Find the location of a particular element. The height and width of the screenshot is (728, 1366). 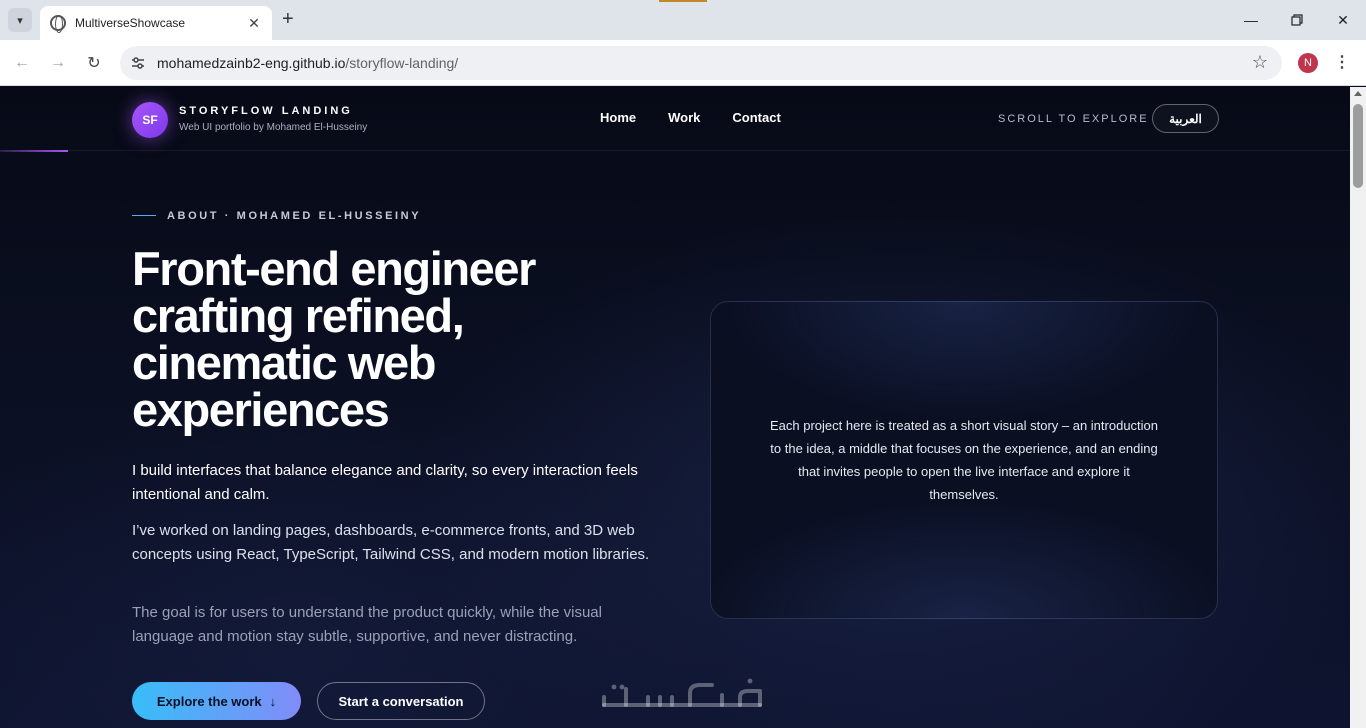

nav-work: Work is located at coordinates (684, 117).